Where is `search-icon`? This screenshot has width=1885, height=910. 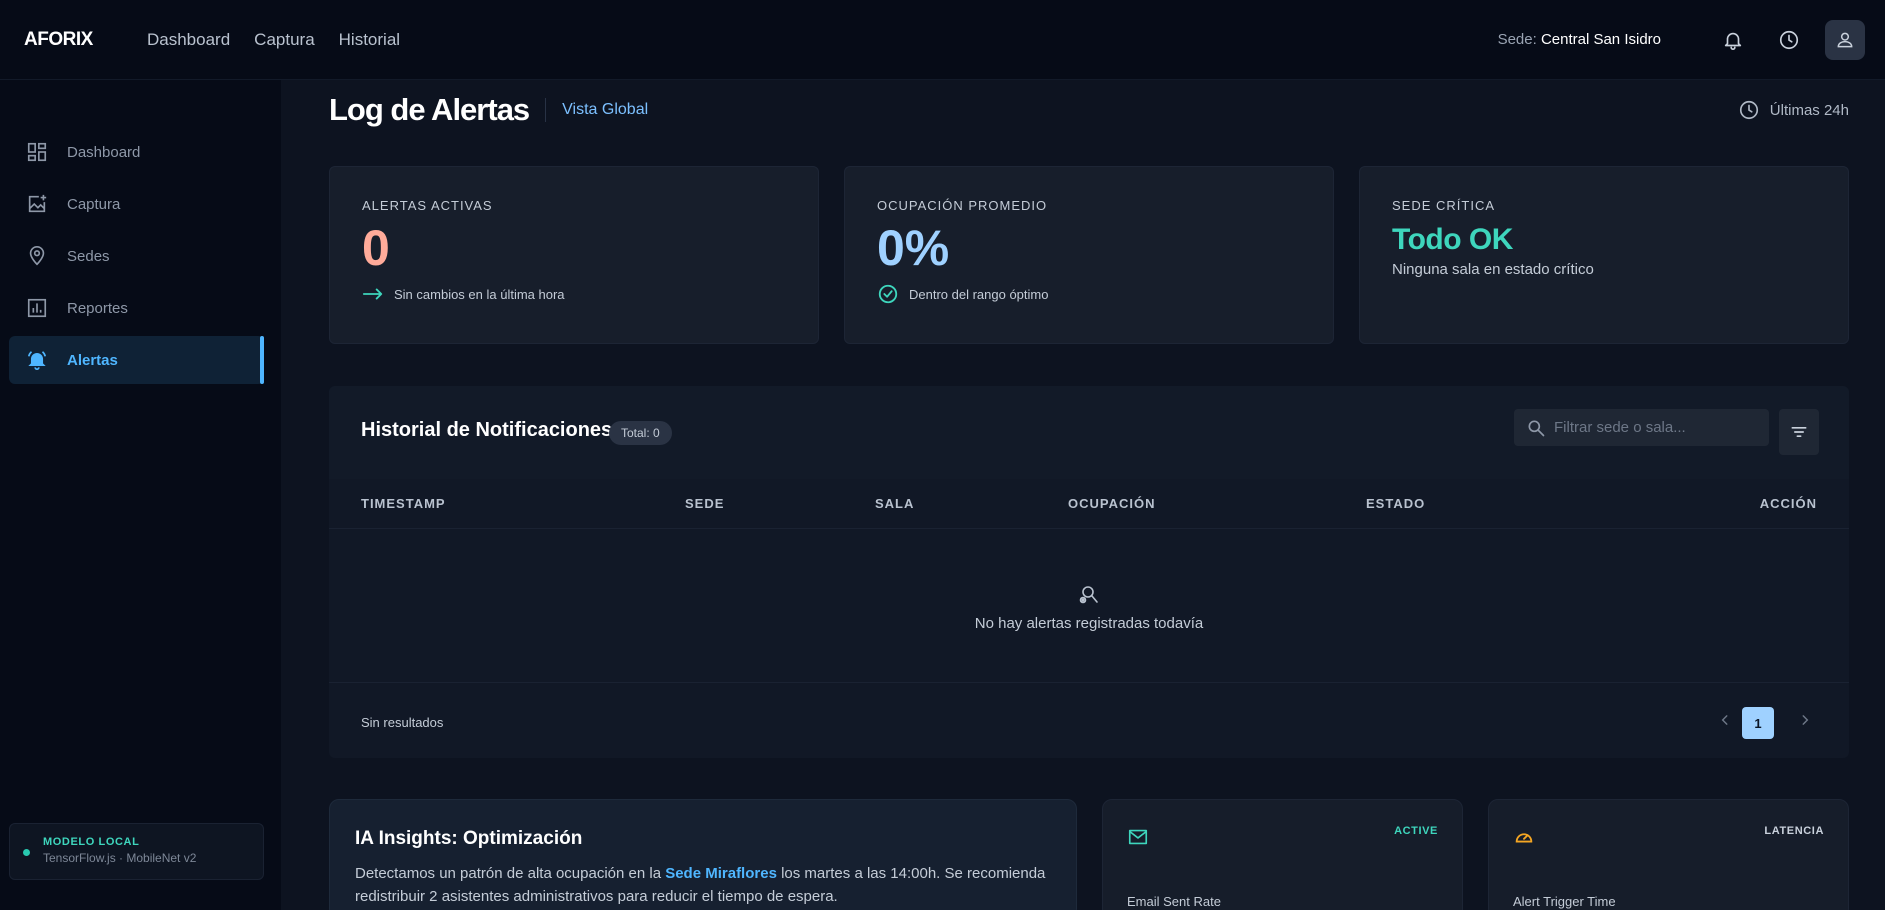 search-icon is located at coordinates (1536, 428).